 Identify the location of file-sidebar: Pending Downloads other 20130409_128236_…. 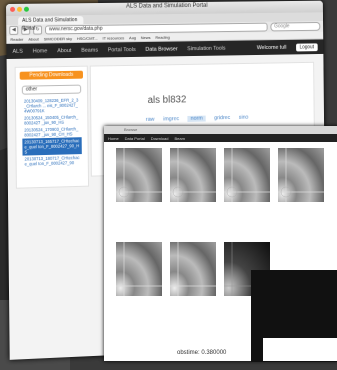
(52, 127).